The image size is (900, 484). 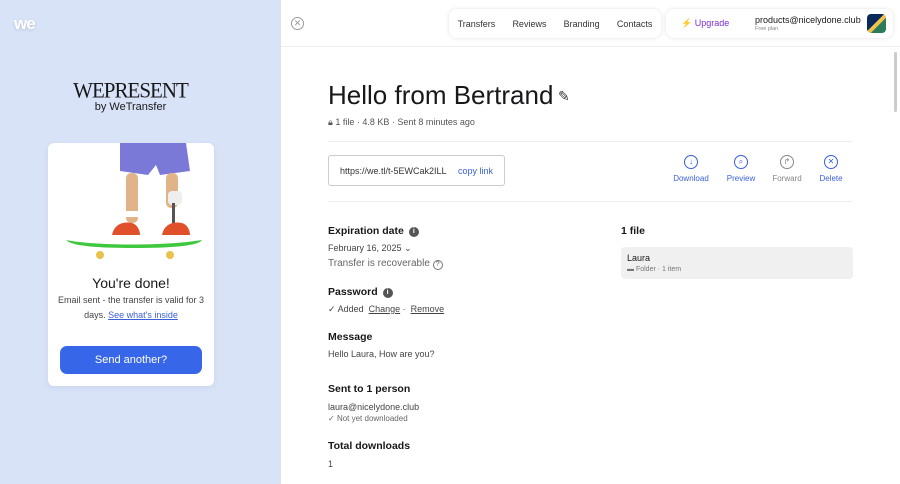 I want to click on nav-contacts: Contacts, so click(x=635, y=24).